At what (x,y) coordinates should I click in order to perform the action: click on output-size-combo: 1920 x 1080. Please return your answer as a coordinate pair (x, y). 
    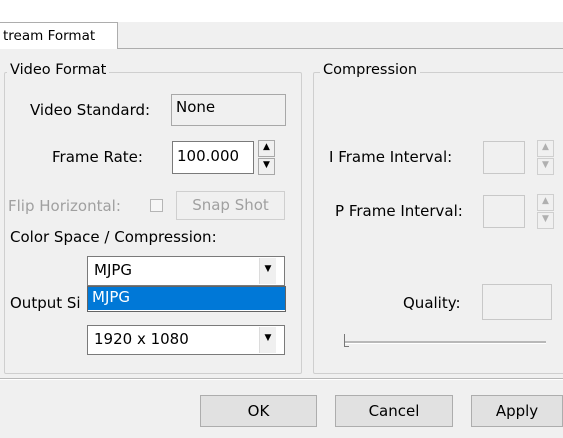
    Looking at the image, I should click on (186, 340).